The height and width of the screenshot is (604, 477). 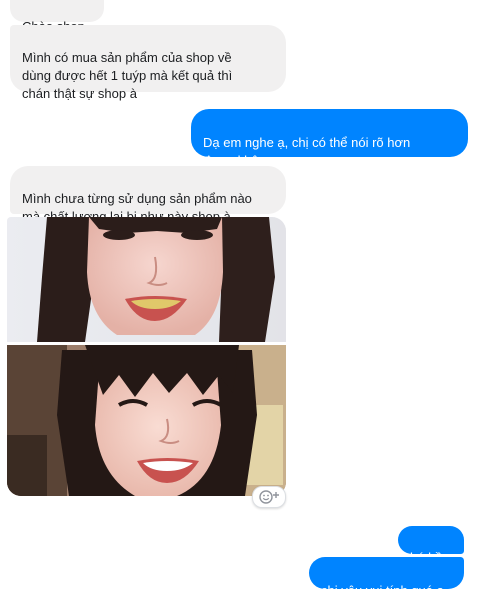 What do you see at coordinates (382, 590) in the screenshot?
I see `message-text: chị yêu vui tính quá ạ` at bounding box center [382, 590].